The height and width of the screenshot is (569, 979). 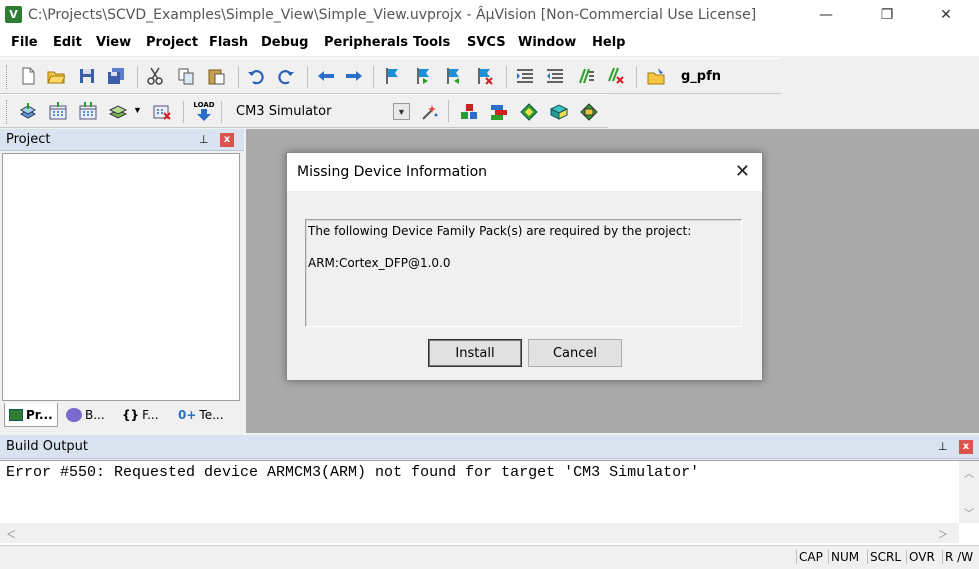 What do you see at coordinates (113, 42) in the screenshot?
I see `menu-view: View` at bounding box center [113, 42].